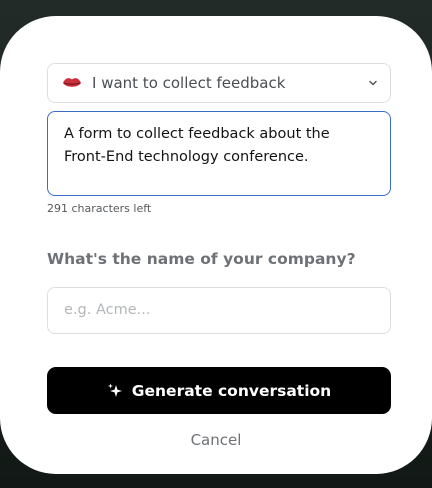 This screenshot has height=488, width=432. I want to click on sparkle-icon, so click(114, 390).